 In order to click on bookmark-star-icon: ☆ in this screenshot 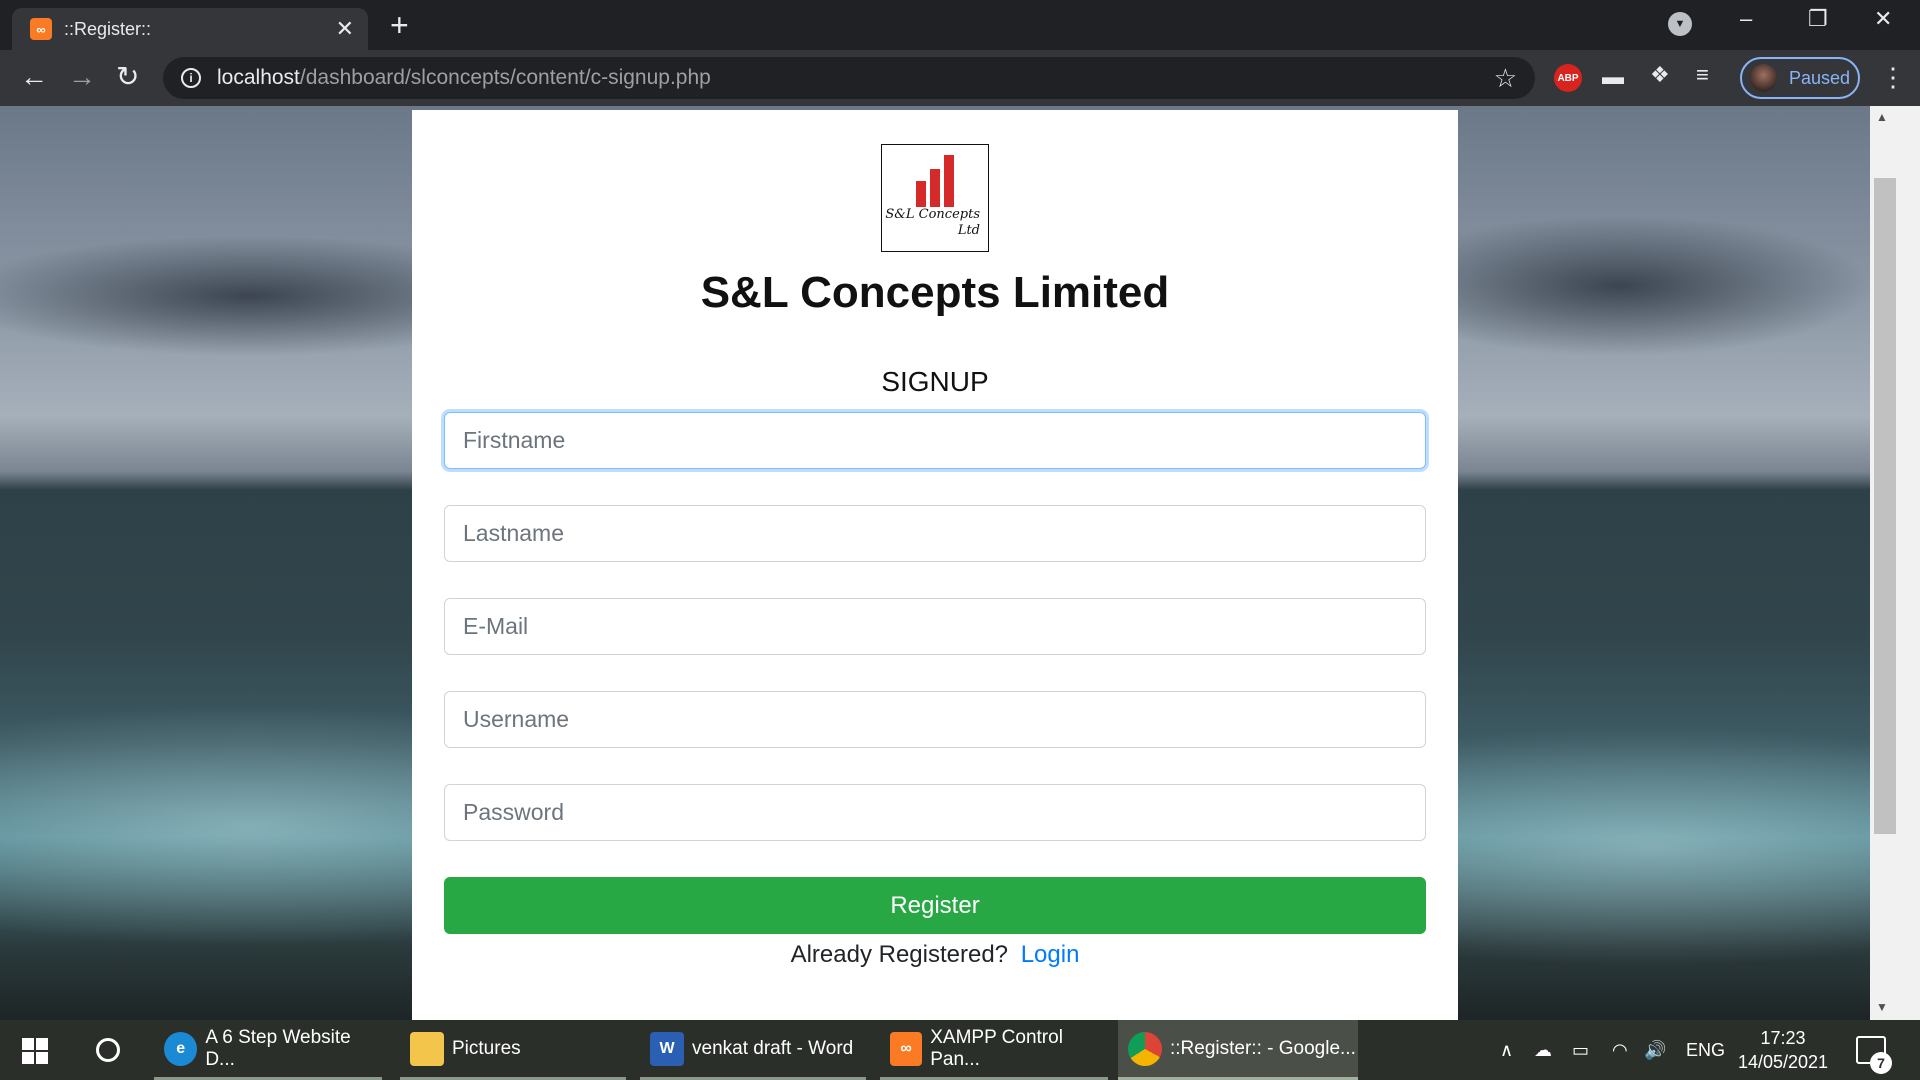, I will do `click(1505, 78)`.